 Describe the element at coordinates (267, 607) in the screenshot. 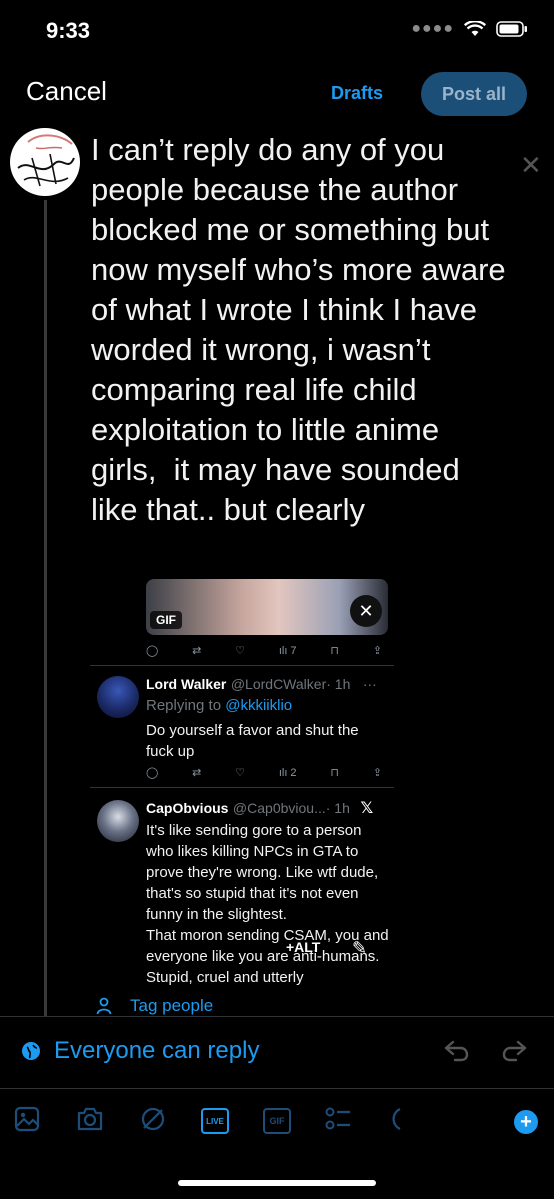

I see `gif-thumbnail: GIF ✕` at that location.